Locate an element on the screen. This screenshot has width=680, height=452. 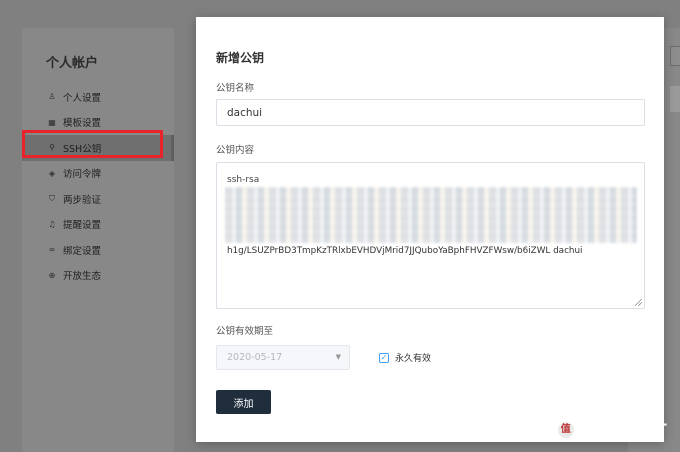
permanent-checkbox-label: 永久有效 is located at coordinates (413, 359).